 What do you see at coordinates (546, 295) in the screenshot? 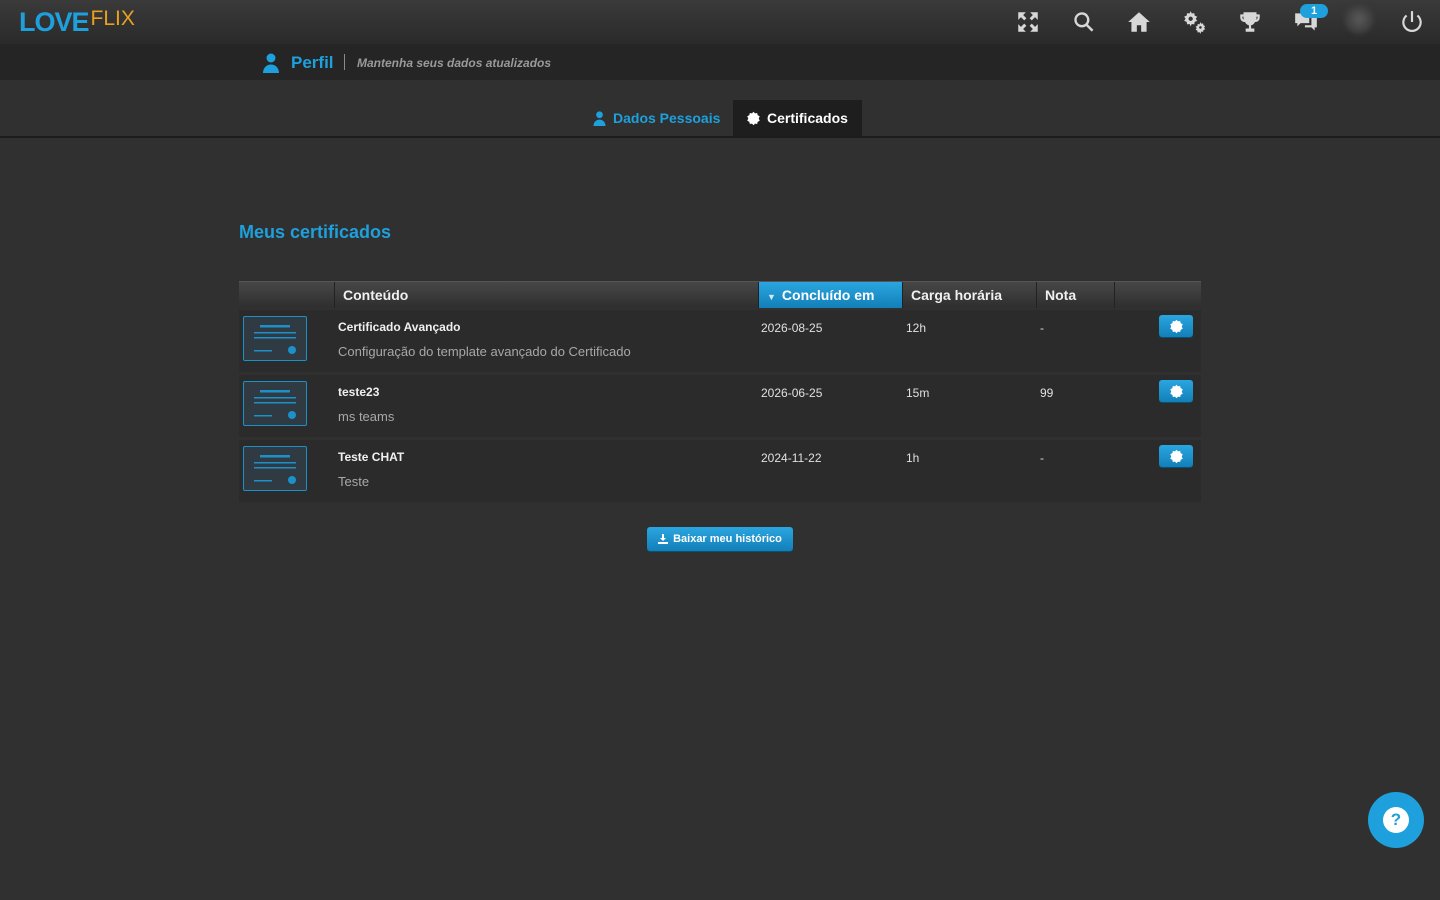
I see `column-header-conteudo: Conteúdo` at bounding box center [546, 295].